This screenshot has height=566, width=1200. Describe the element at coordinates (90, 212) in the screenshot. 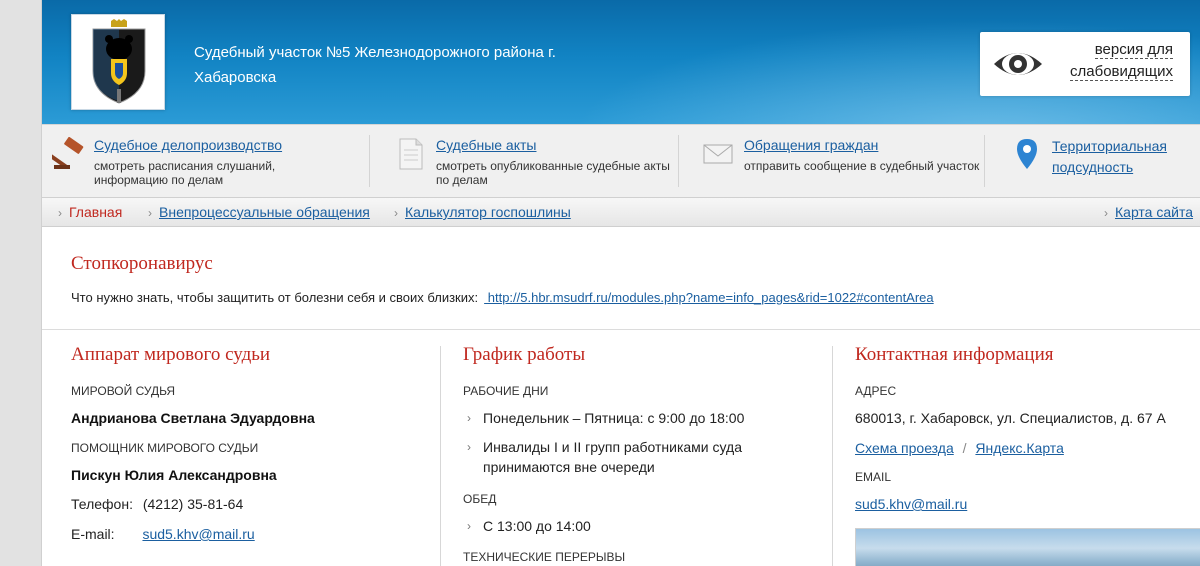

I see `nav-home: › Главная` at that location.